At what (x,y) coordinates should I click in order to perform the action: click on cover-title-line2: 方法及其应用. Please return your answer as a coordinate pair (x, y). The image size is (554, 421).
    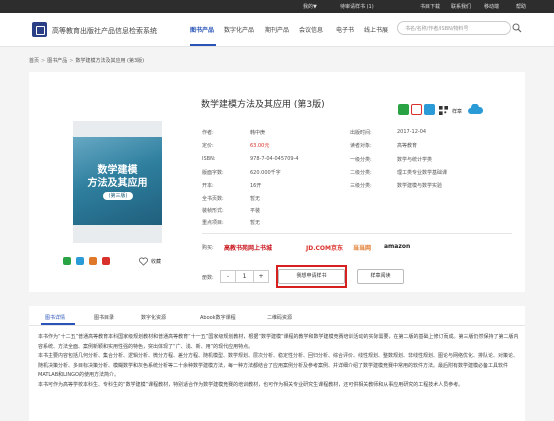
    Looking at the image, I should click on (117, 183).